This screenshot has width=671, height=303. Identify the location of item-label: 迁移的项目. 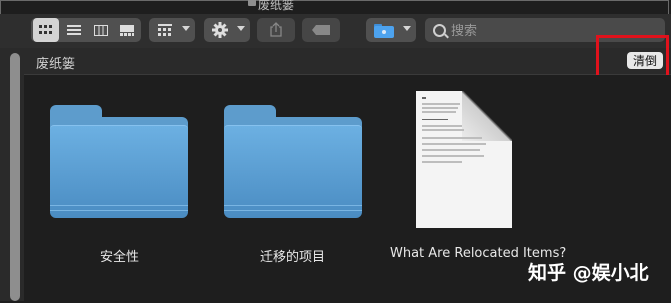
(293, 257).